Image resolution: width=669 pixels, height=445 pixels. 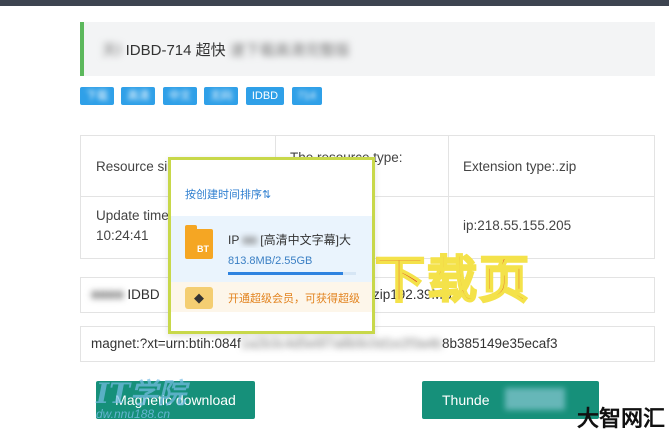 I want to click on vip-promo: ◆ 开通超级会员，可获得超级, so click(x=271, y=297).